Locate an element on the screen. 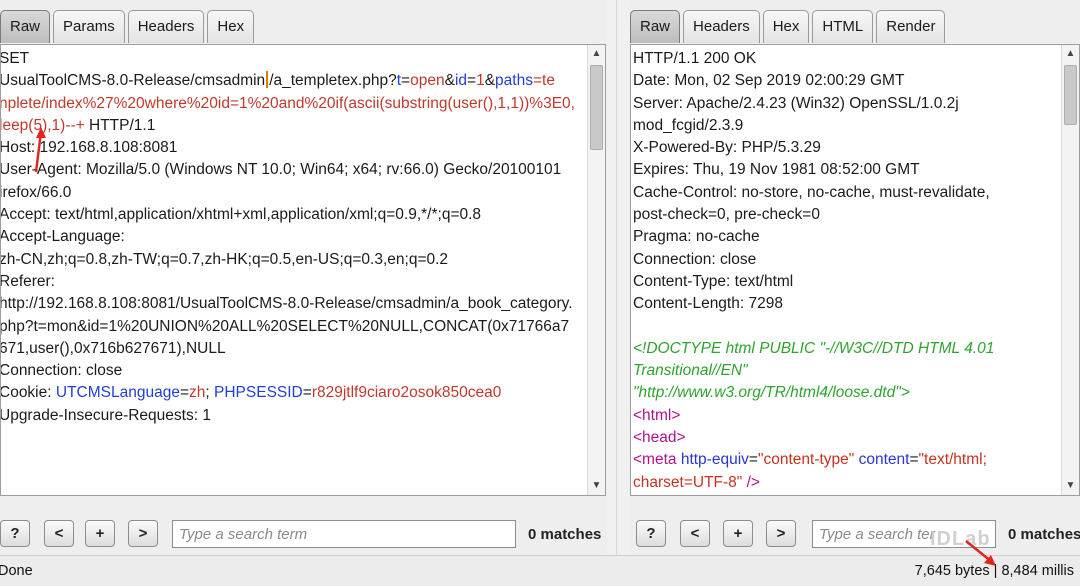  response-tab-html: HTML is located at coordinates (843, 26).